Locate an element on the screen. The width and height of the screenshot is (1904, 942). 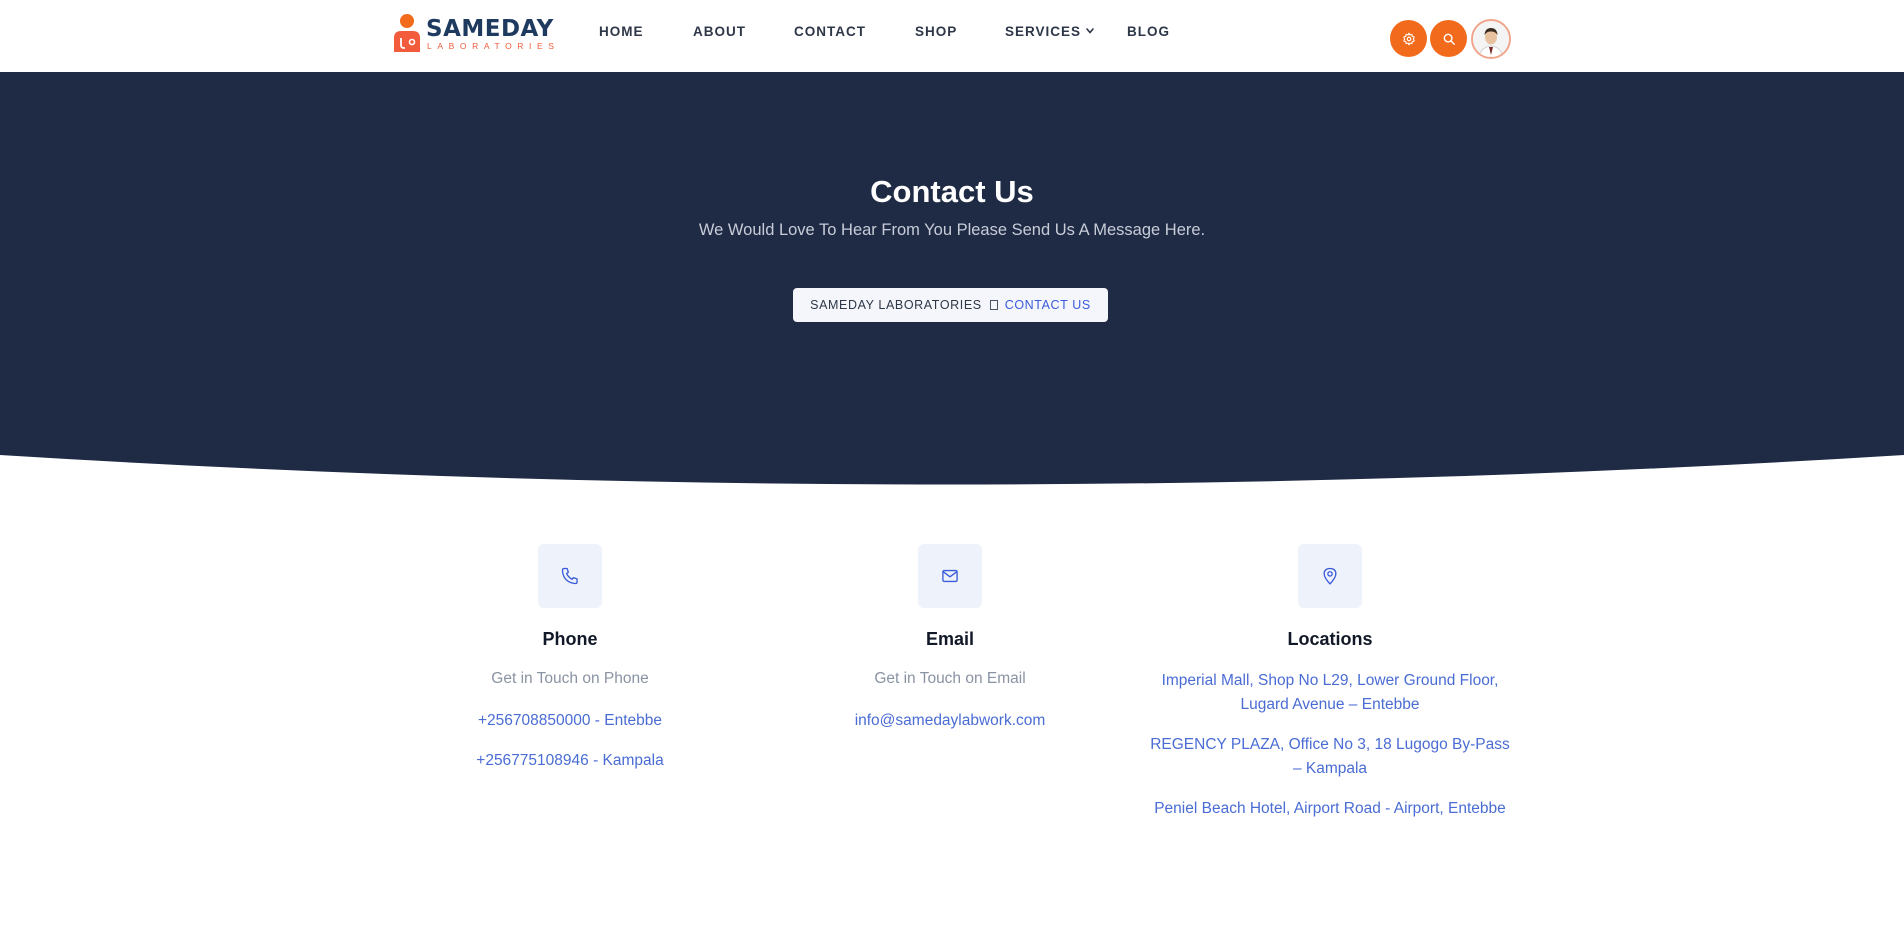
user-photo-icon is located at coordinates (1491, 39).